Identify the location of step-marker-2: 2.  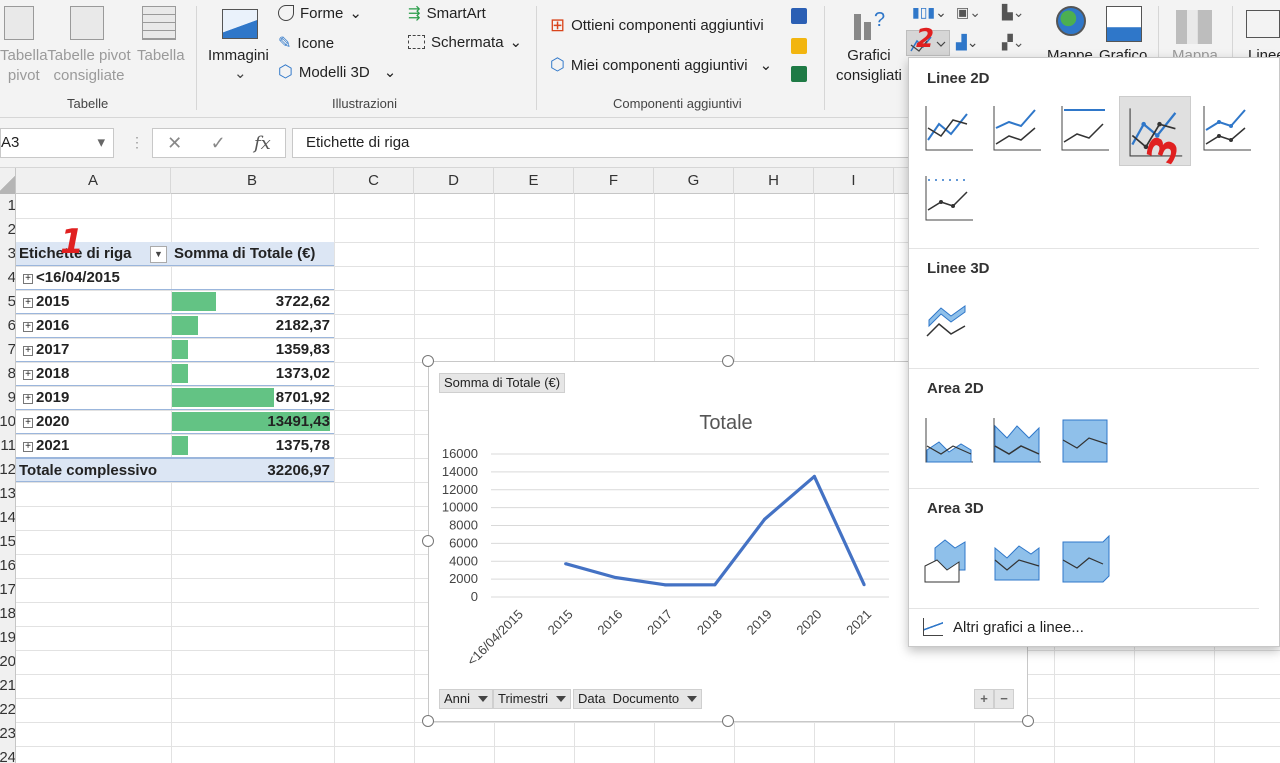
(925, 39).